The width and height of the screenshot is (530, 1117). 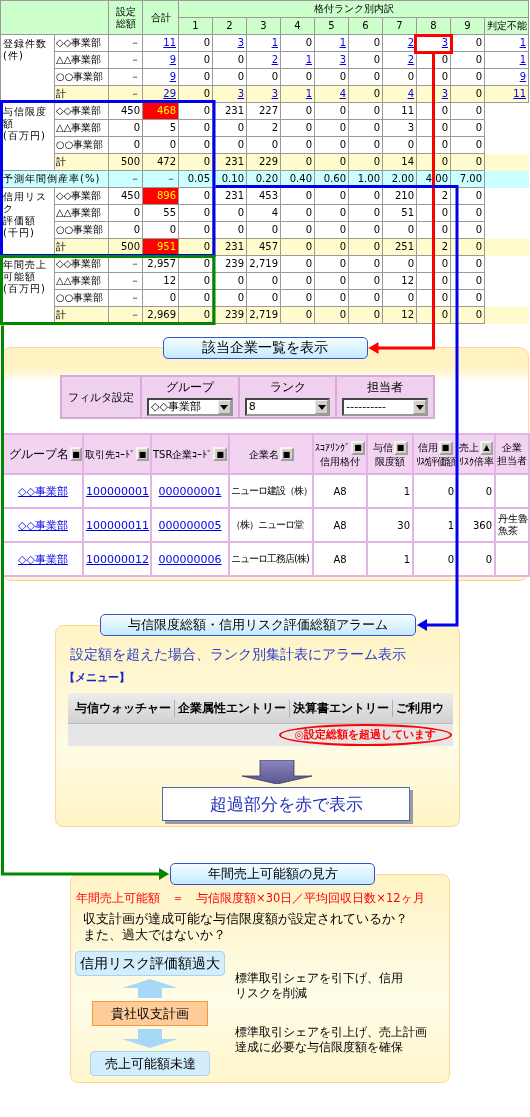 What do you see at coordinates (183, 454) in the screenshot?
I see `column-header: TSR企業ｺｰﾄﾞ` at bounding box center [183, 454].